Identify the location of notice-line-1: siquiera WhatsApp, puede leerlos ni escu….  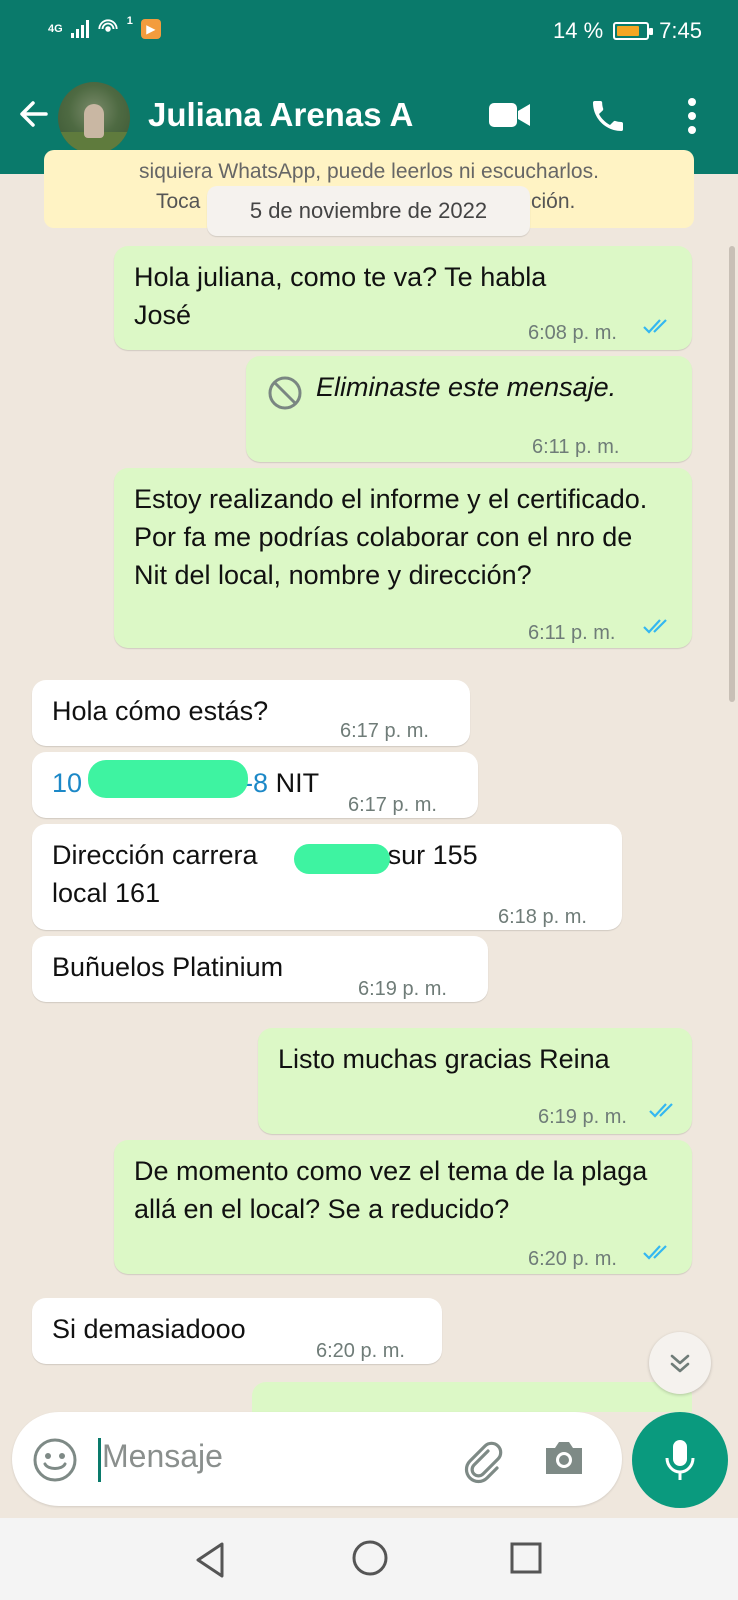
(369, 171).